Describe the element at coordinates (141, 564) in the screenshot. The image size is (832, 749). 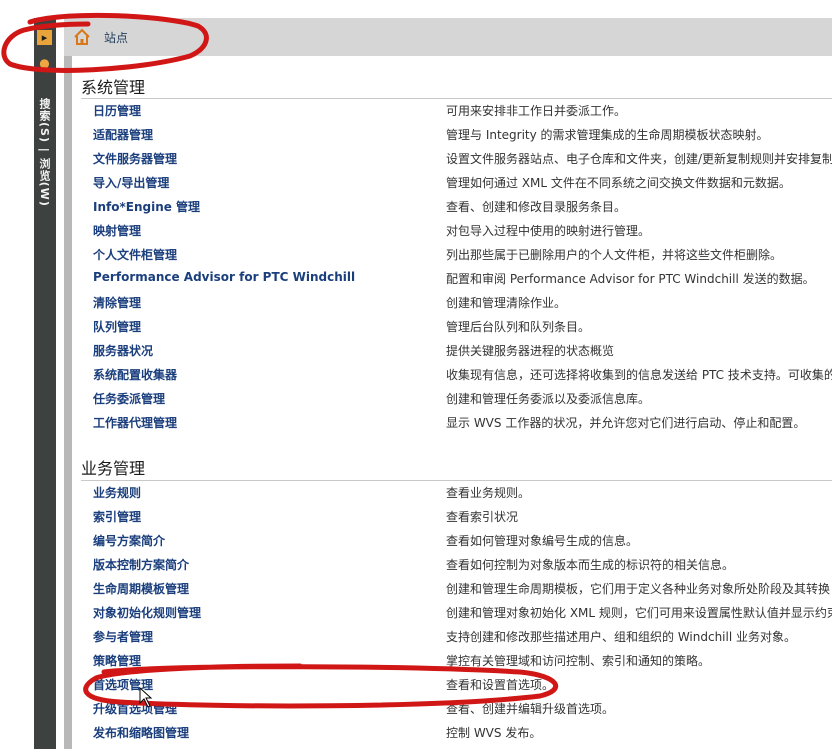
I see `utility-link: 版本控制方案简介` at that location.